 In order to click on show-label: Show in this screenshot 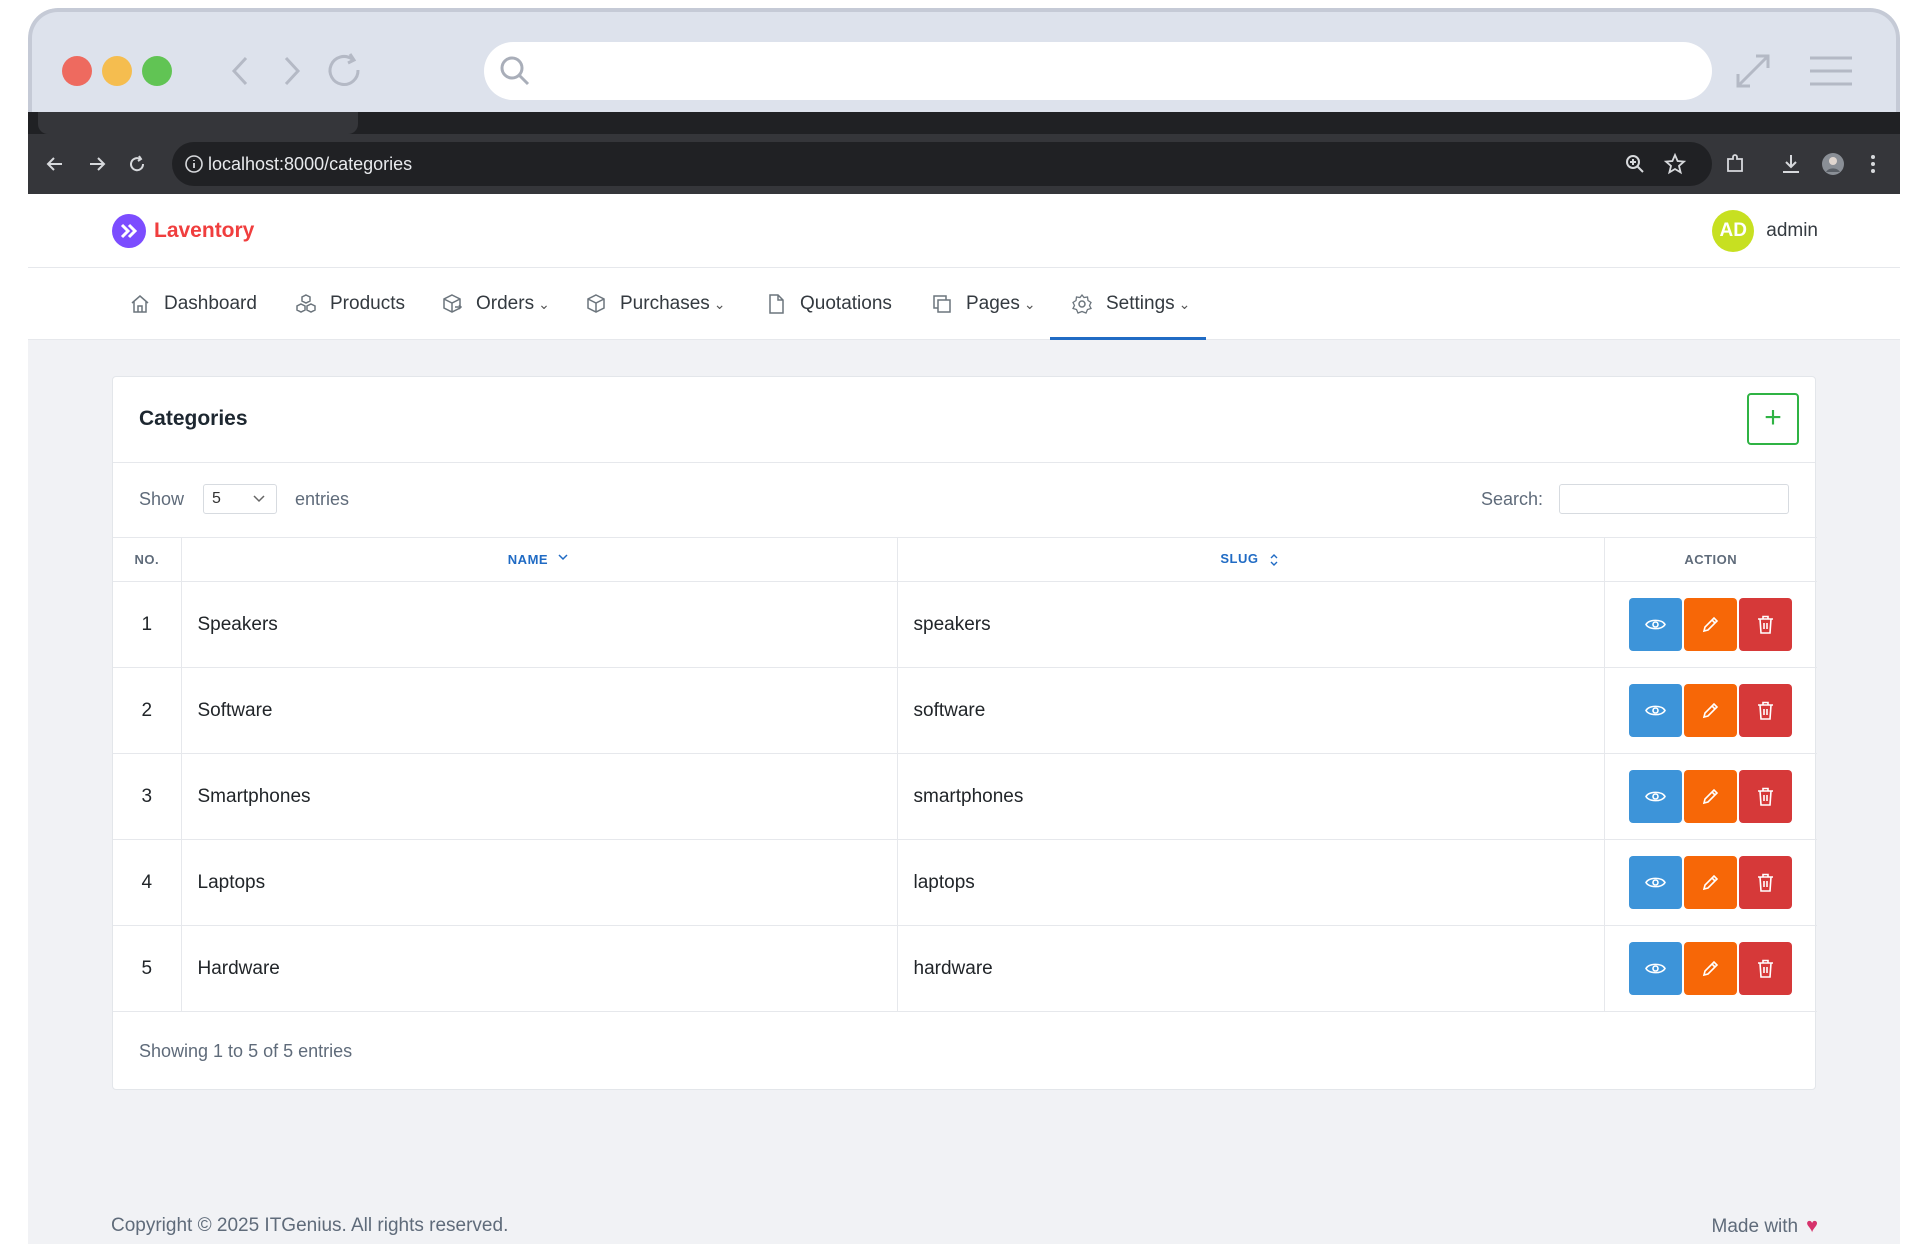, I will do `click(162, 499)`.